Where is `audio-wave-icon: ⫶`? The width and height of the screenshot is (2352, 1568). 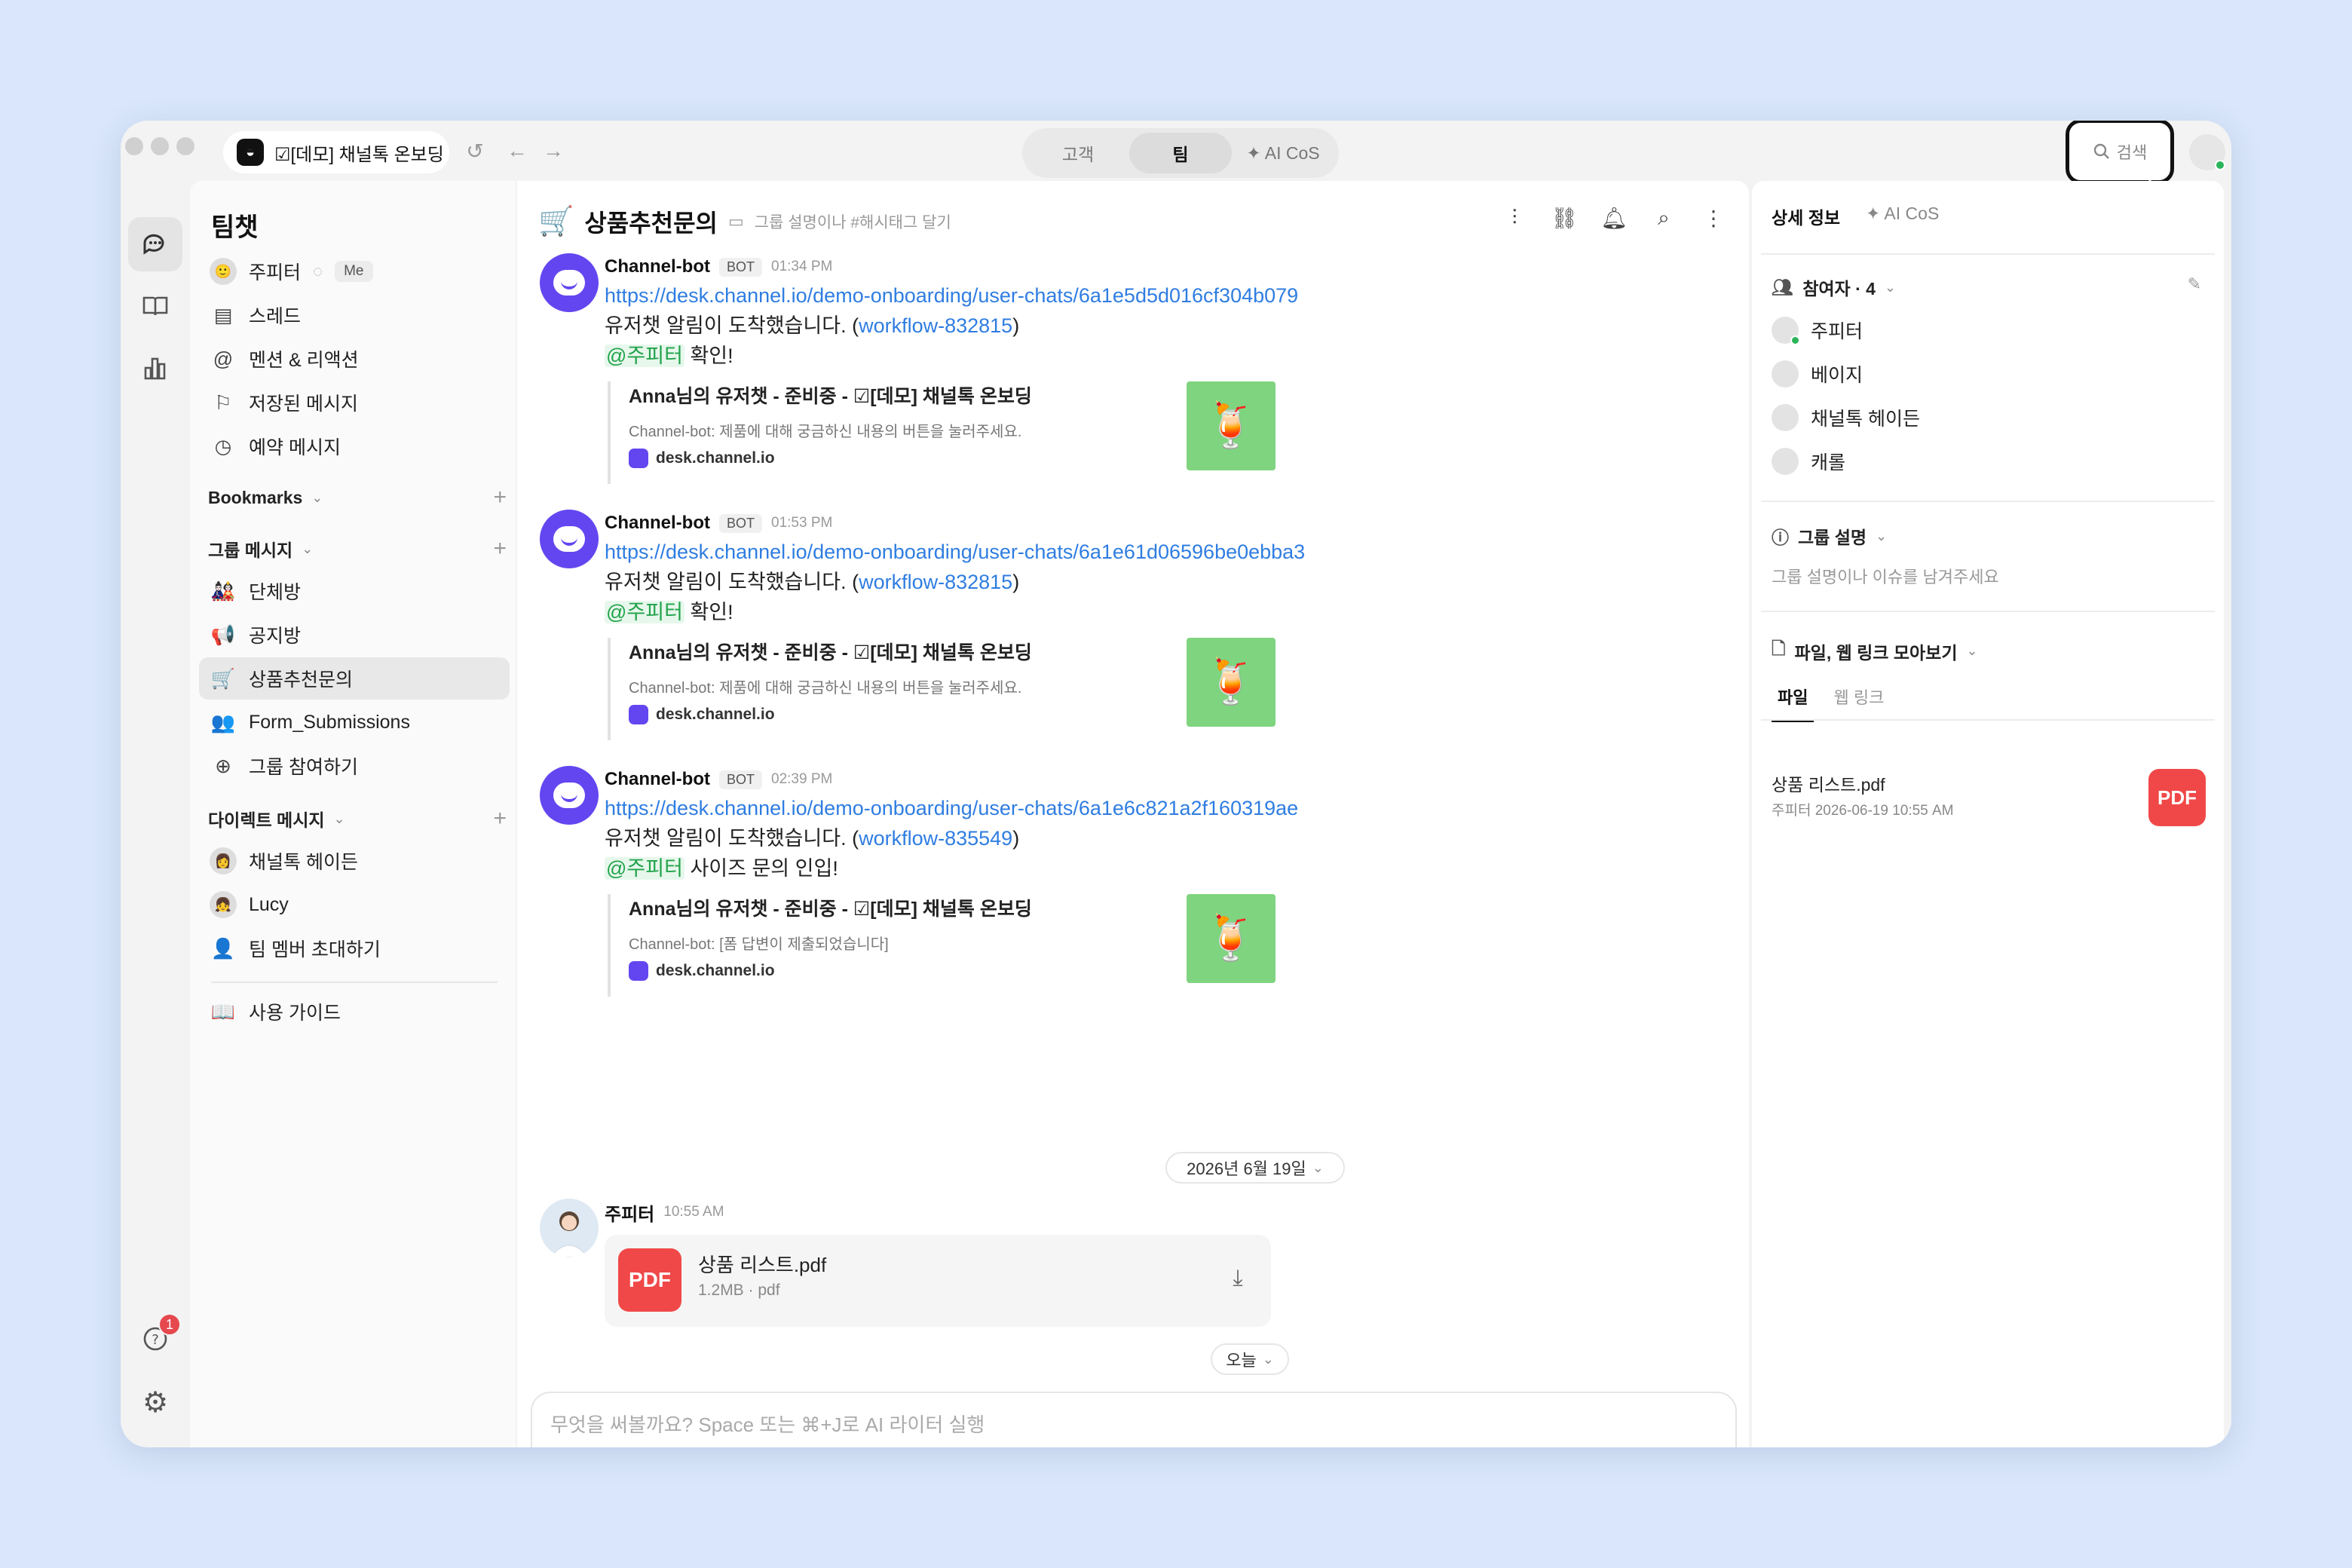
audio-wave-icon: ⫶ is located at coordinates (1514, 218).